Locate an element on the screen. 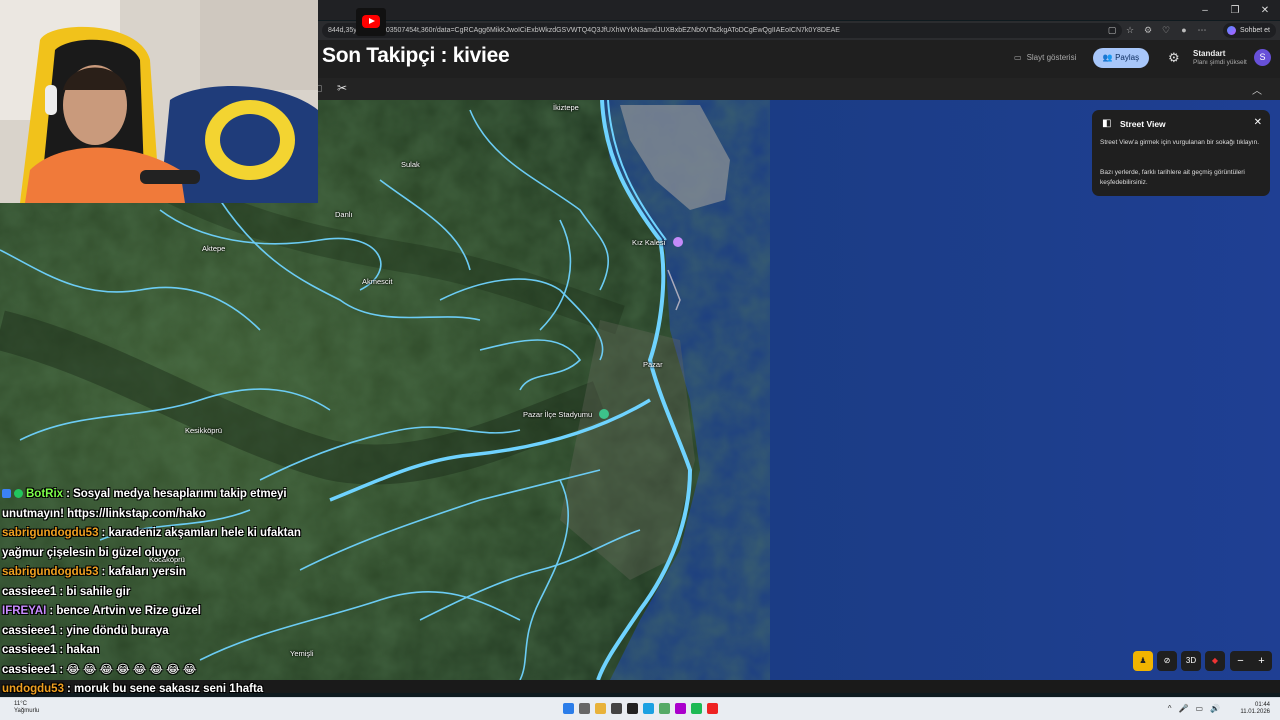 The image size is (1280, 720). weather-condition: Yağmurlu is located at coordinates (27, 711).